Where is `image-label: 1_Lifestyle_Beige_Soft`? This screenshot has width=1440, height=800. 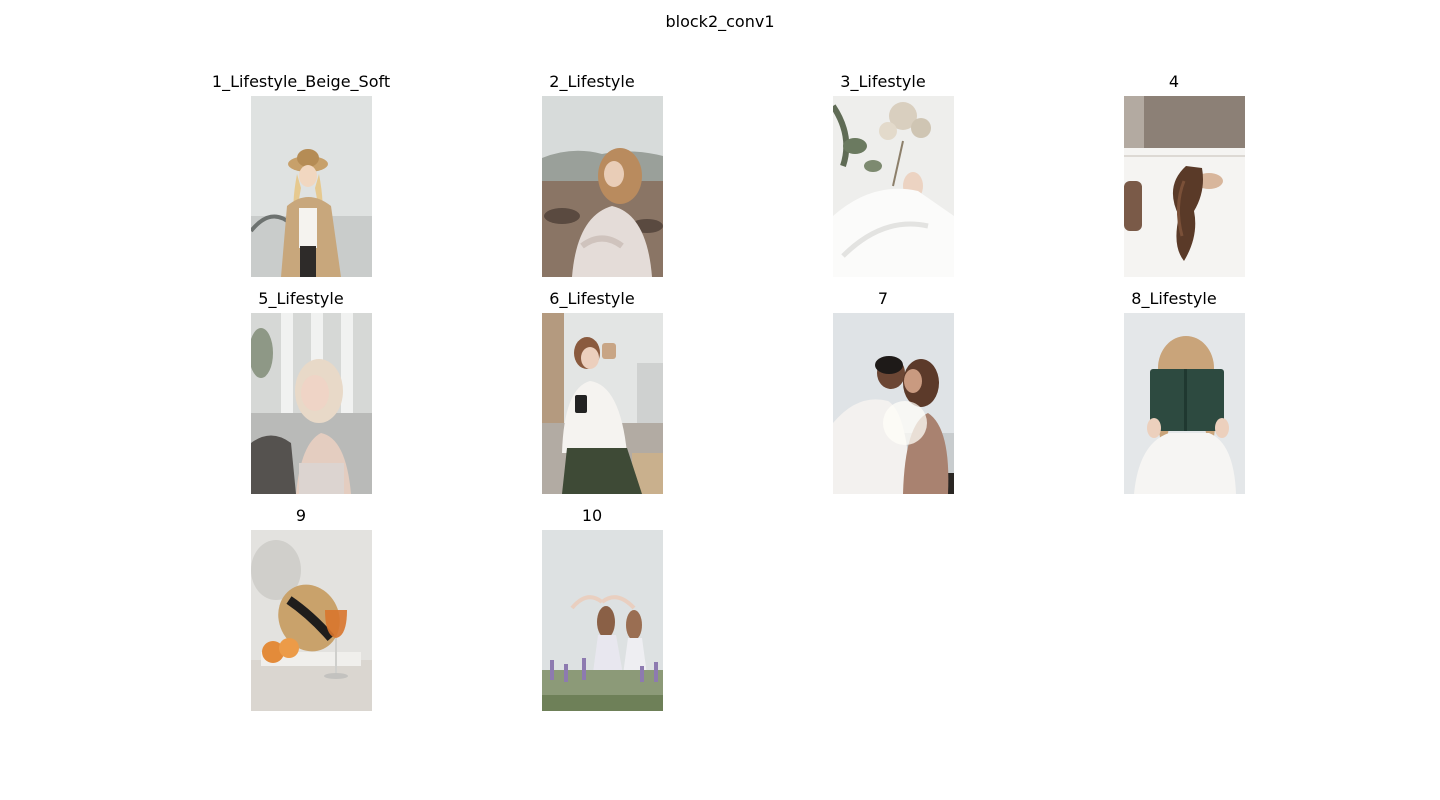 image-label: 1_Lifestyle_Beige_Soft is located at coordinates (301, 81).